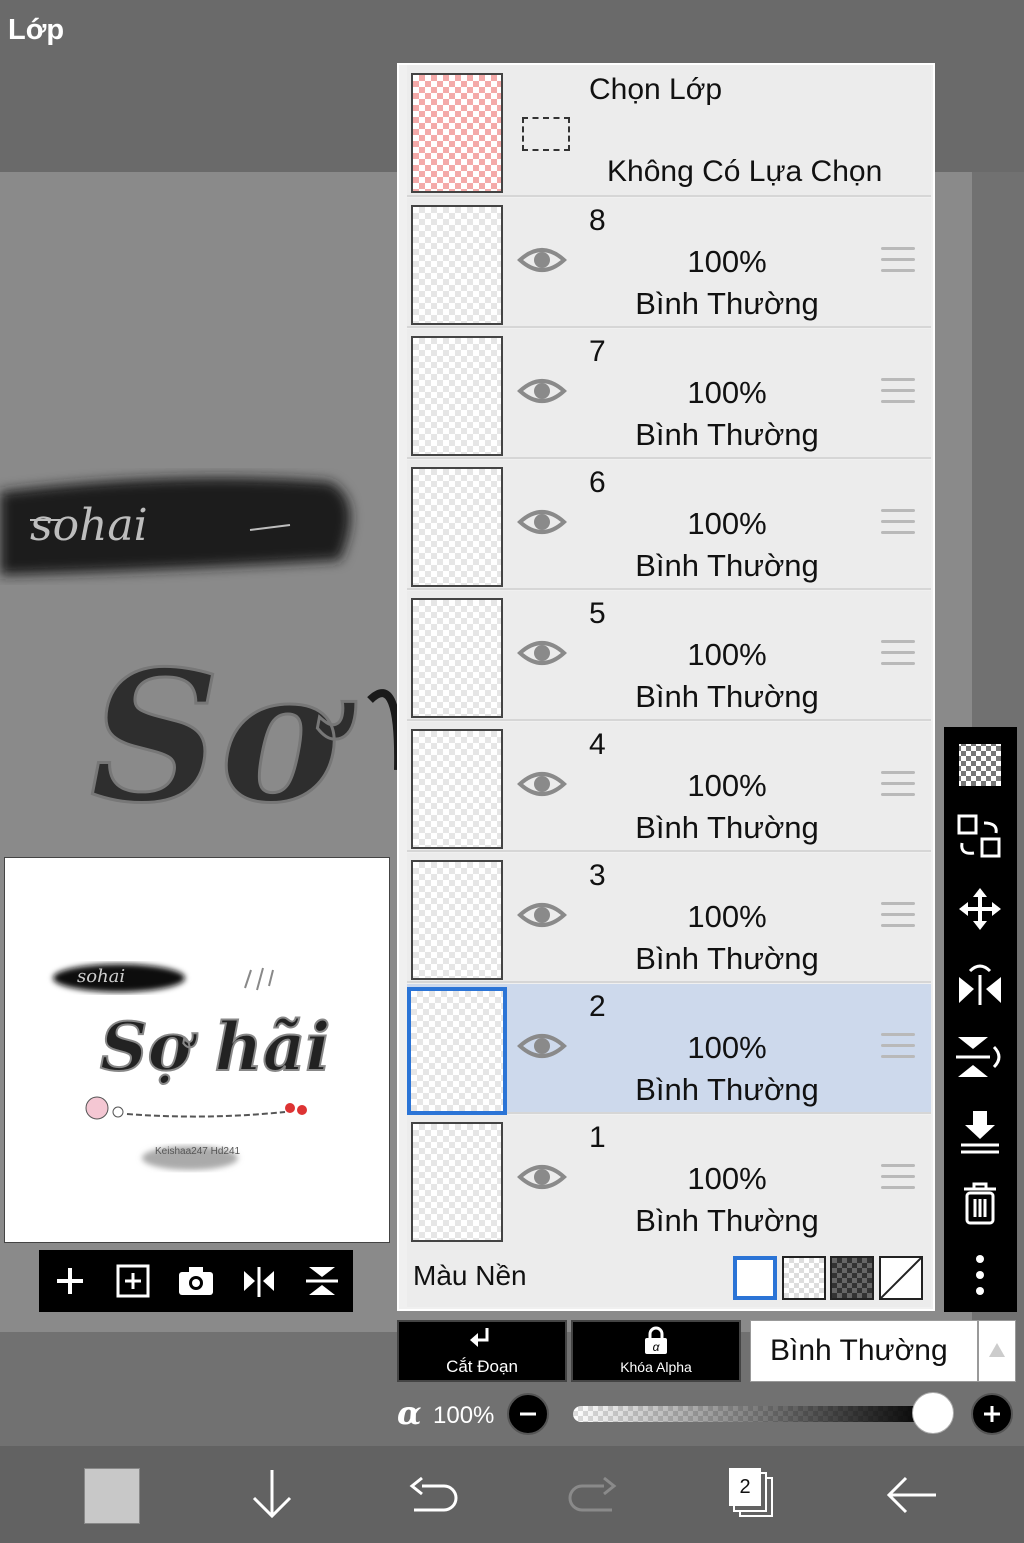  What do you see at coordinates (669, 656) in the screenshot?
I see `layer-row: 5 100% Bình Thường` at bounding box center [669, 656].